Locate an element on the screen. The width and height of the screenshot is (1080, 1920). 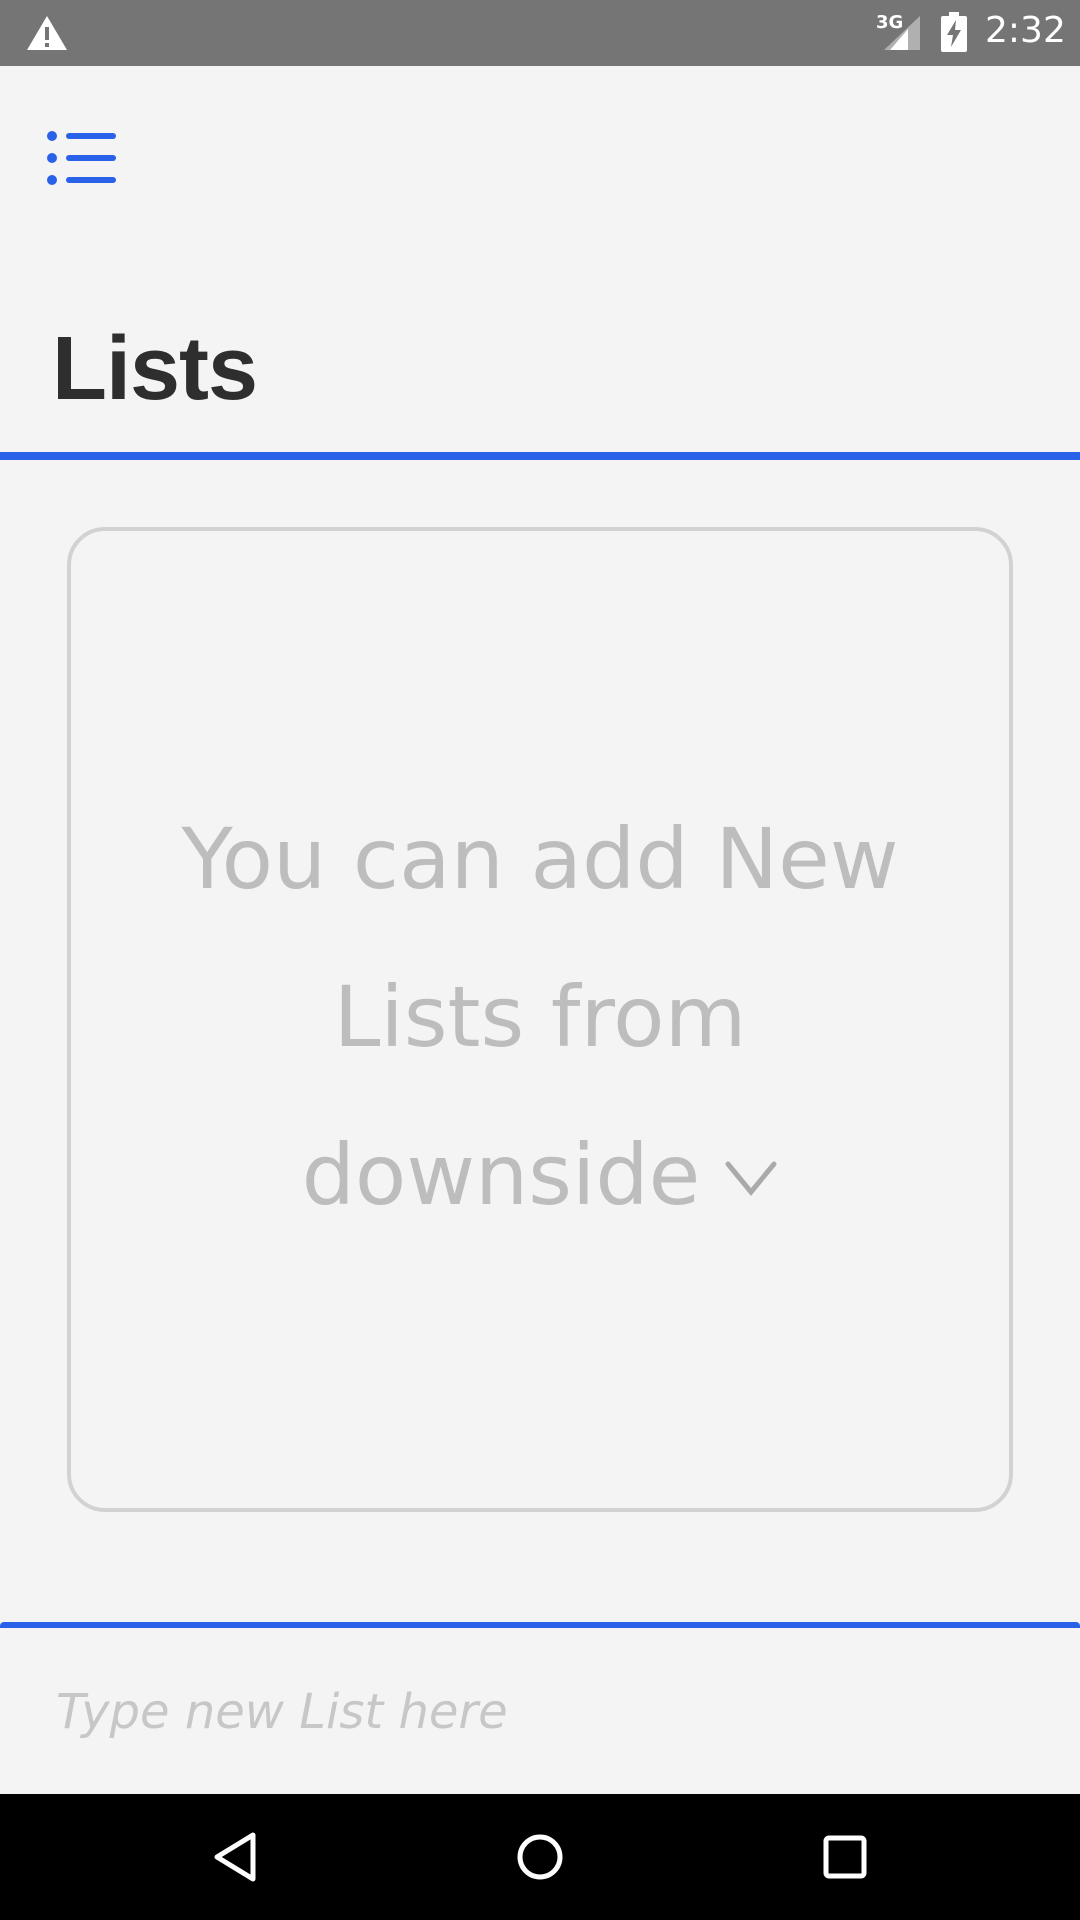
empty-state-line-3-row: downside is located at coordinates (540, 1175).